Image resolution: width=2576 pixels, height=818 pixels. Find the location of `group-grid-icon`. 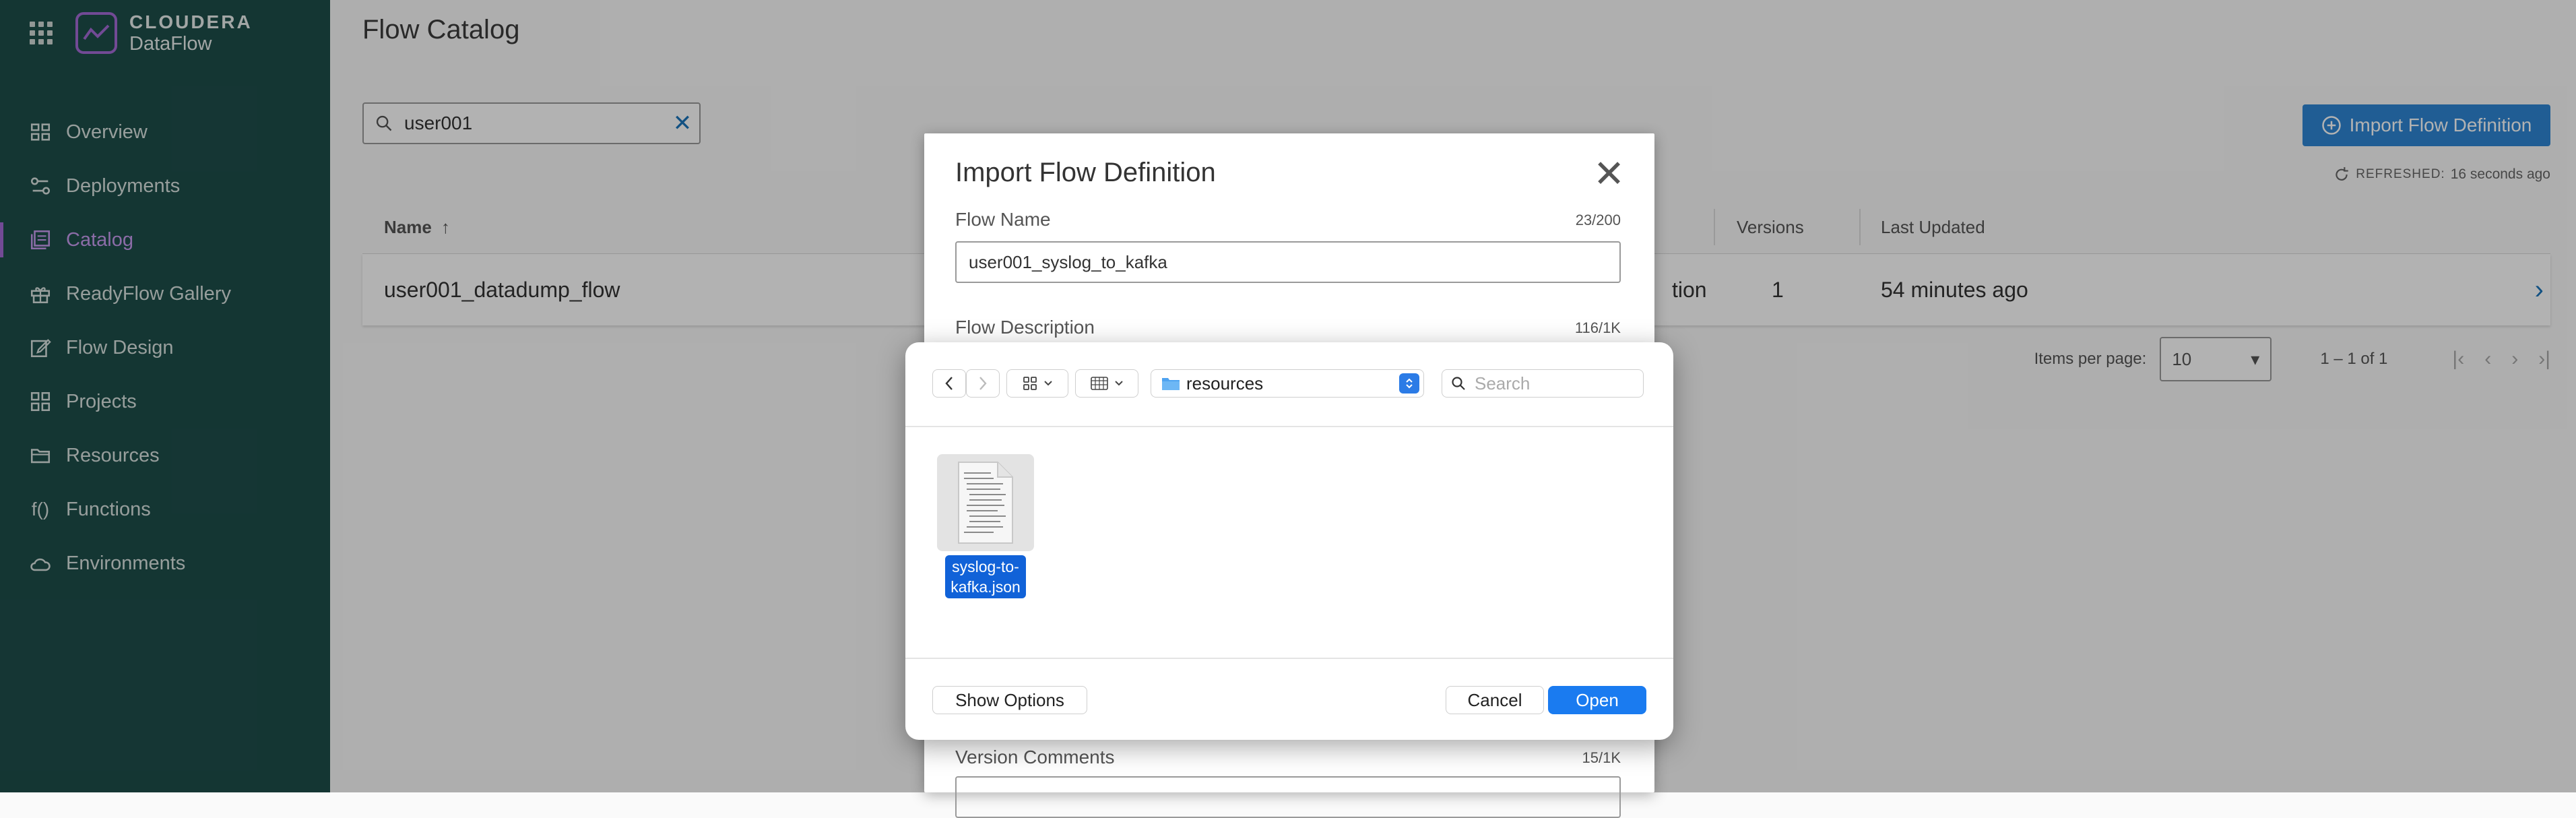

group-grid-icon is located at coordinates (1100, 383).